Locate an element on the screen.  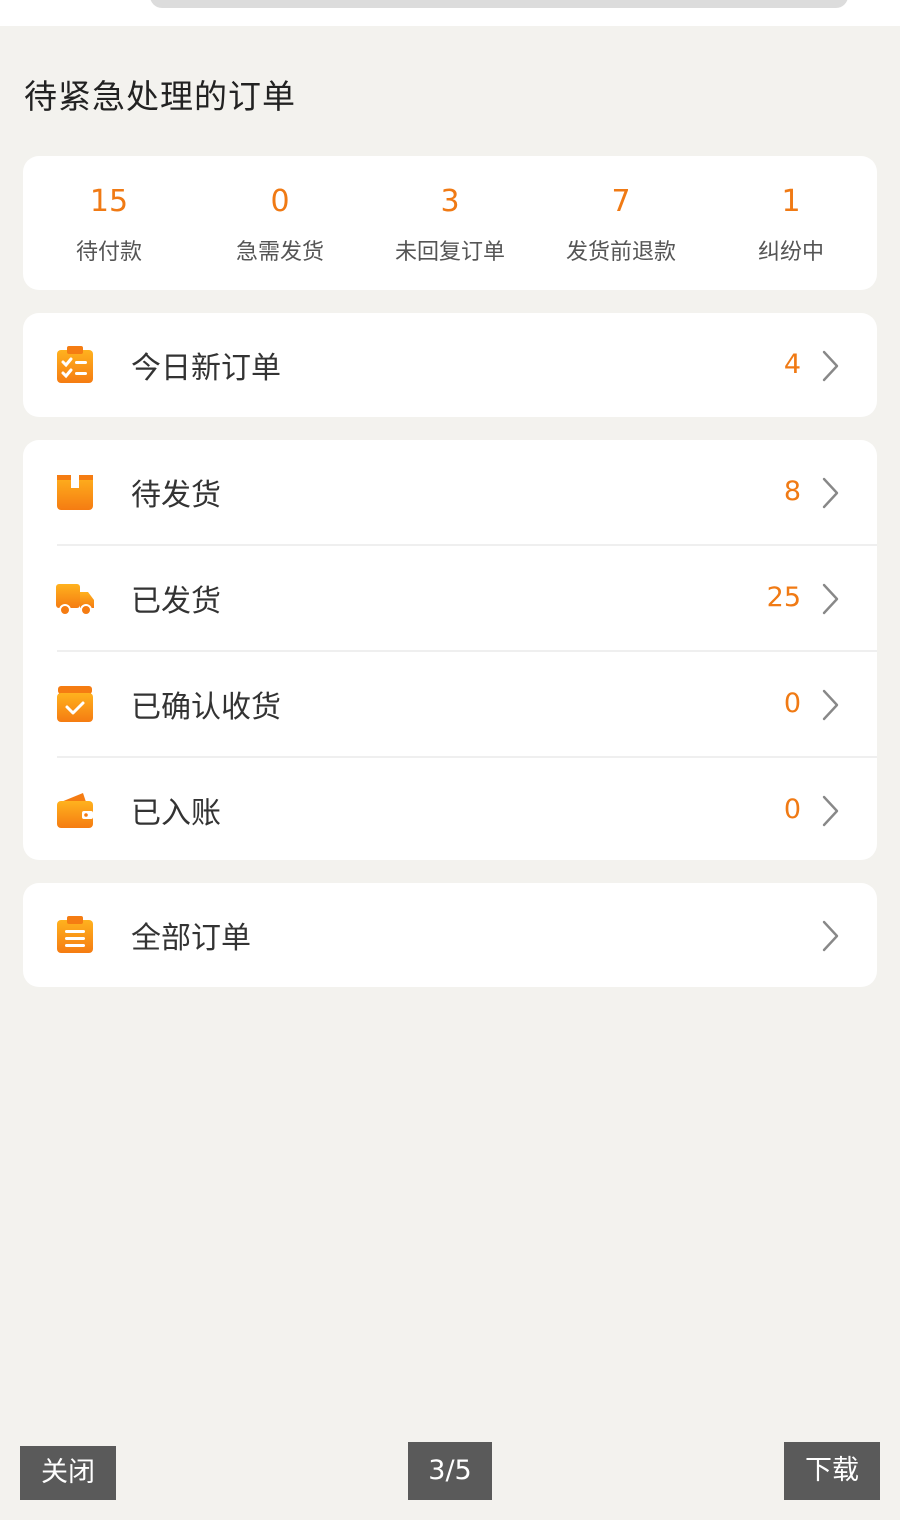
search-bar-stub is located at coordinates (499, 4).